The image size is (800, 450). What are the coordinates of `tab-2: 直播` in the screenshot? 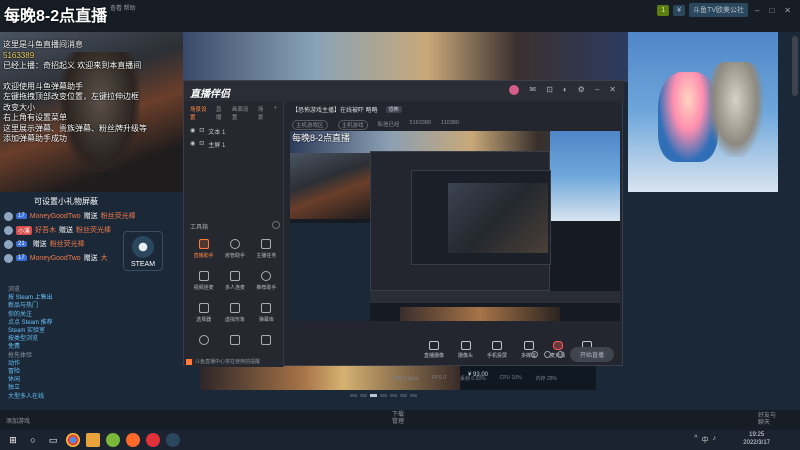 It's located at (221, 113).